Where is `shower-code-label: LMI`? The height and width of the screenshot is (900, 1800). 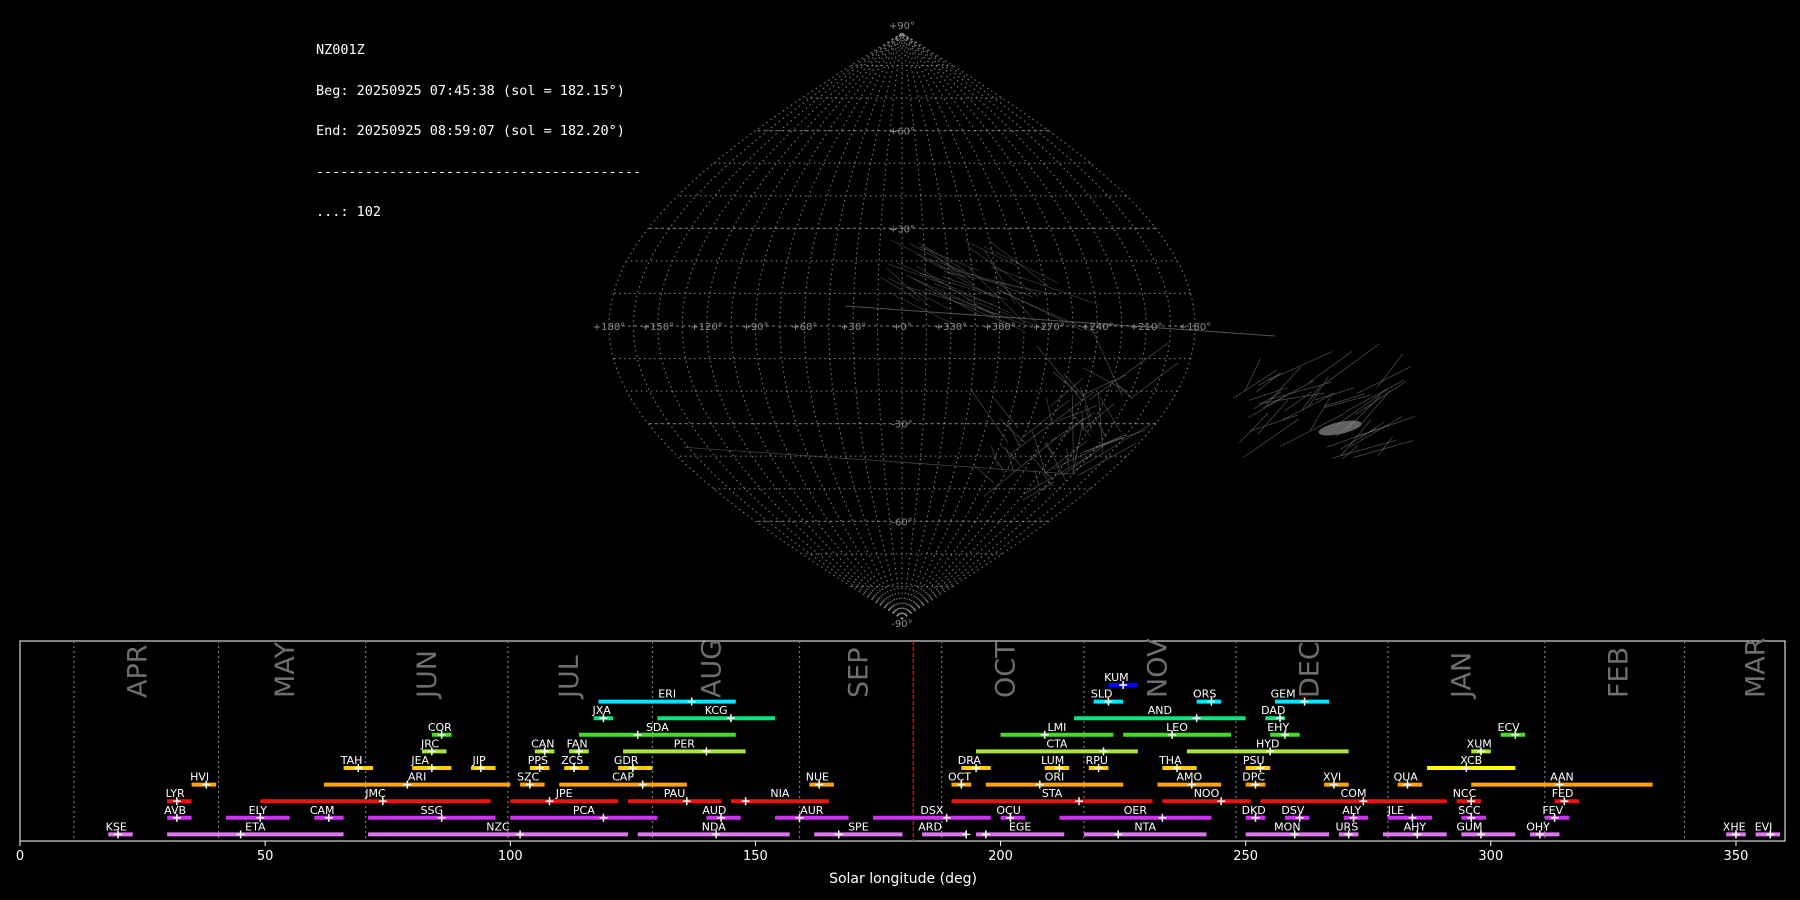
shower-code-label: LMI is located at coordinates (1057, 727).